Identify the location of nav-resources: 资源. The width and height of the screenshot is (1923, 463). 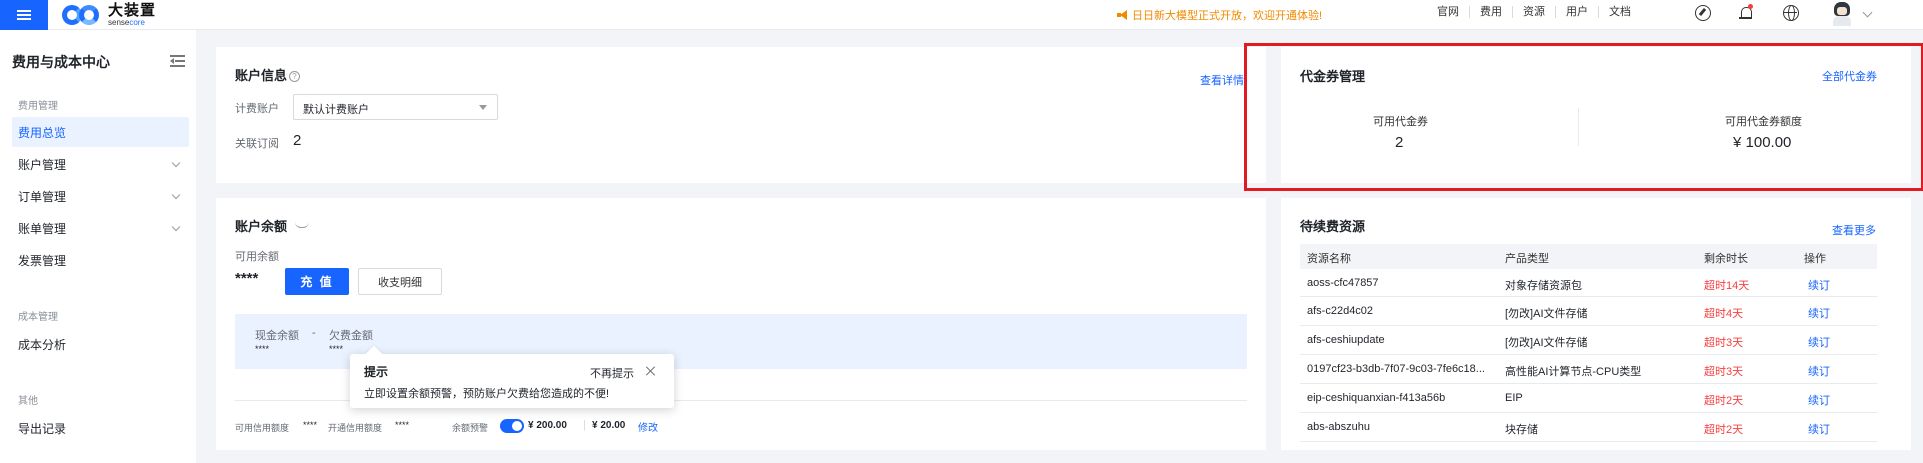
(1534, 12).